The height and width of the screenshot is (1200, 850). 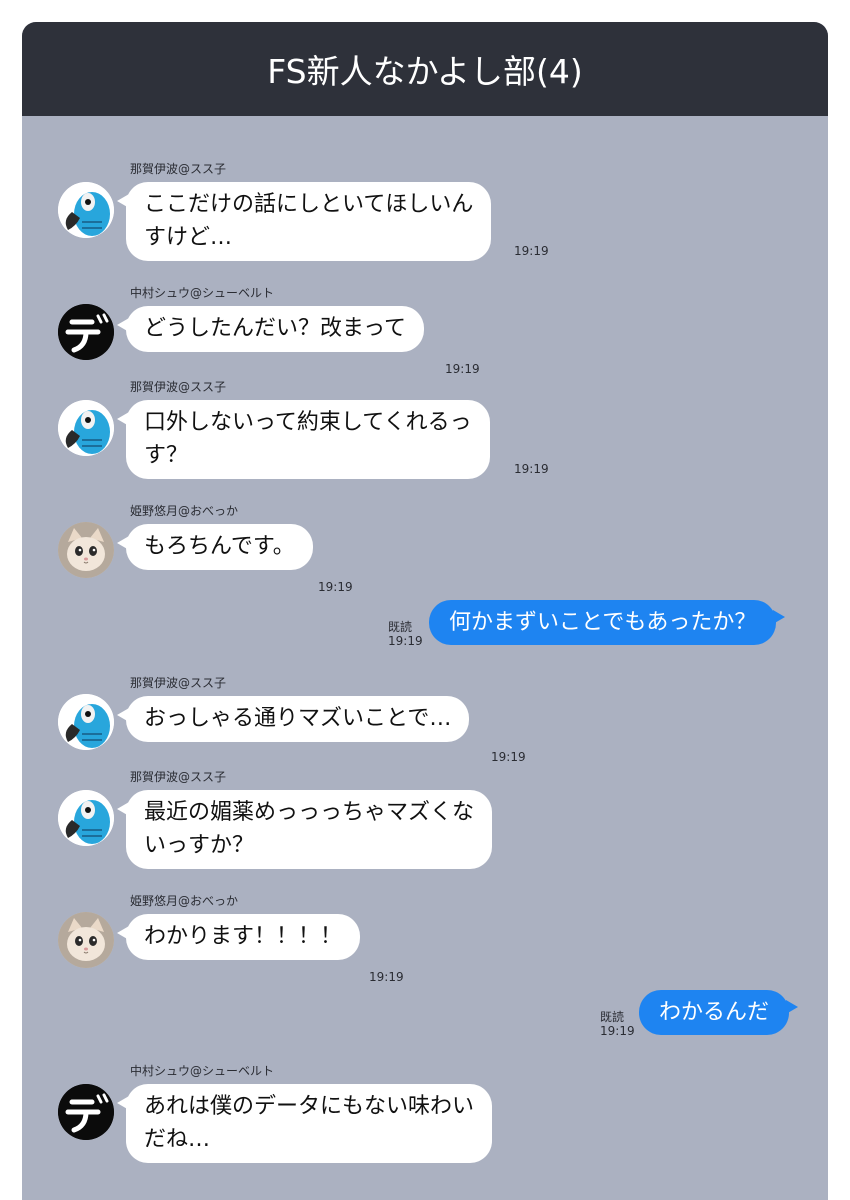 I want to click on message-bubble-outgoing: 何かまずいことでもあったか？, so click(x=607, y=622).